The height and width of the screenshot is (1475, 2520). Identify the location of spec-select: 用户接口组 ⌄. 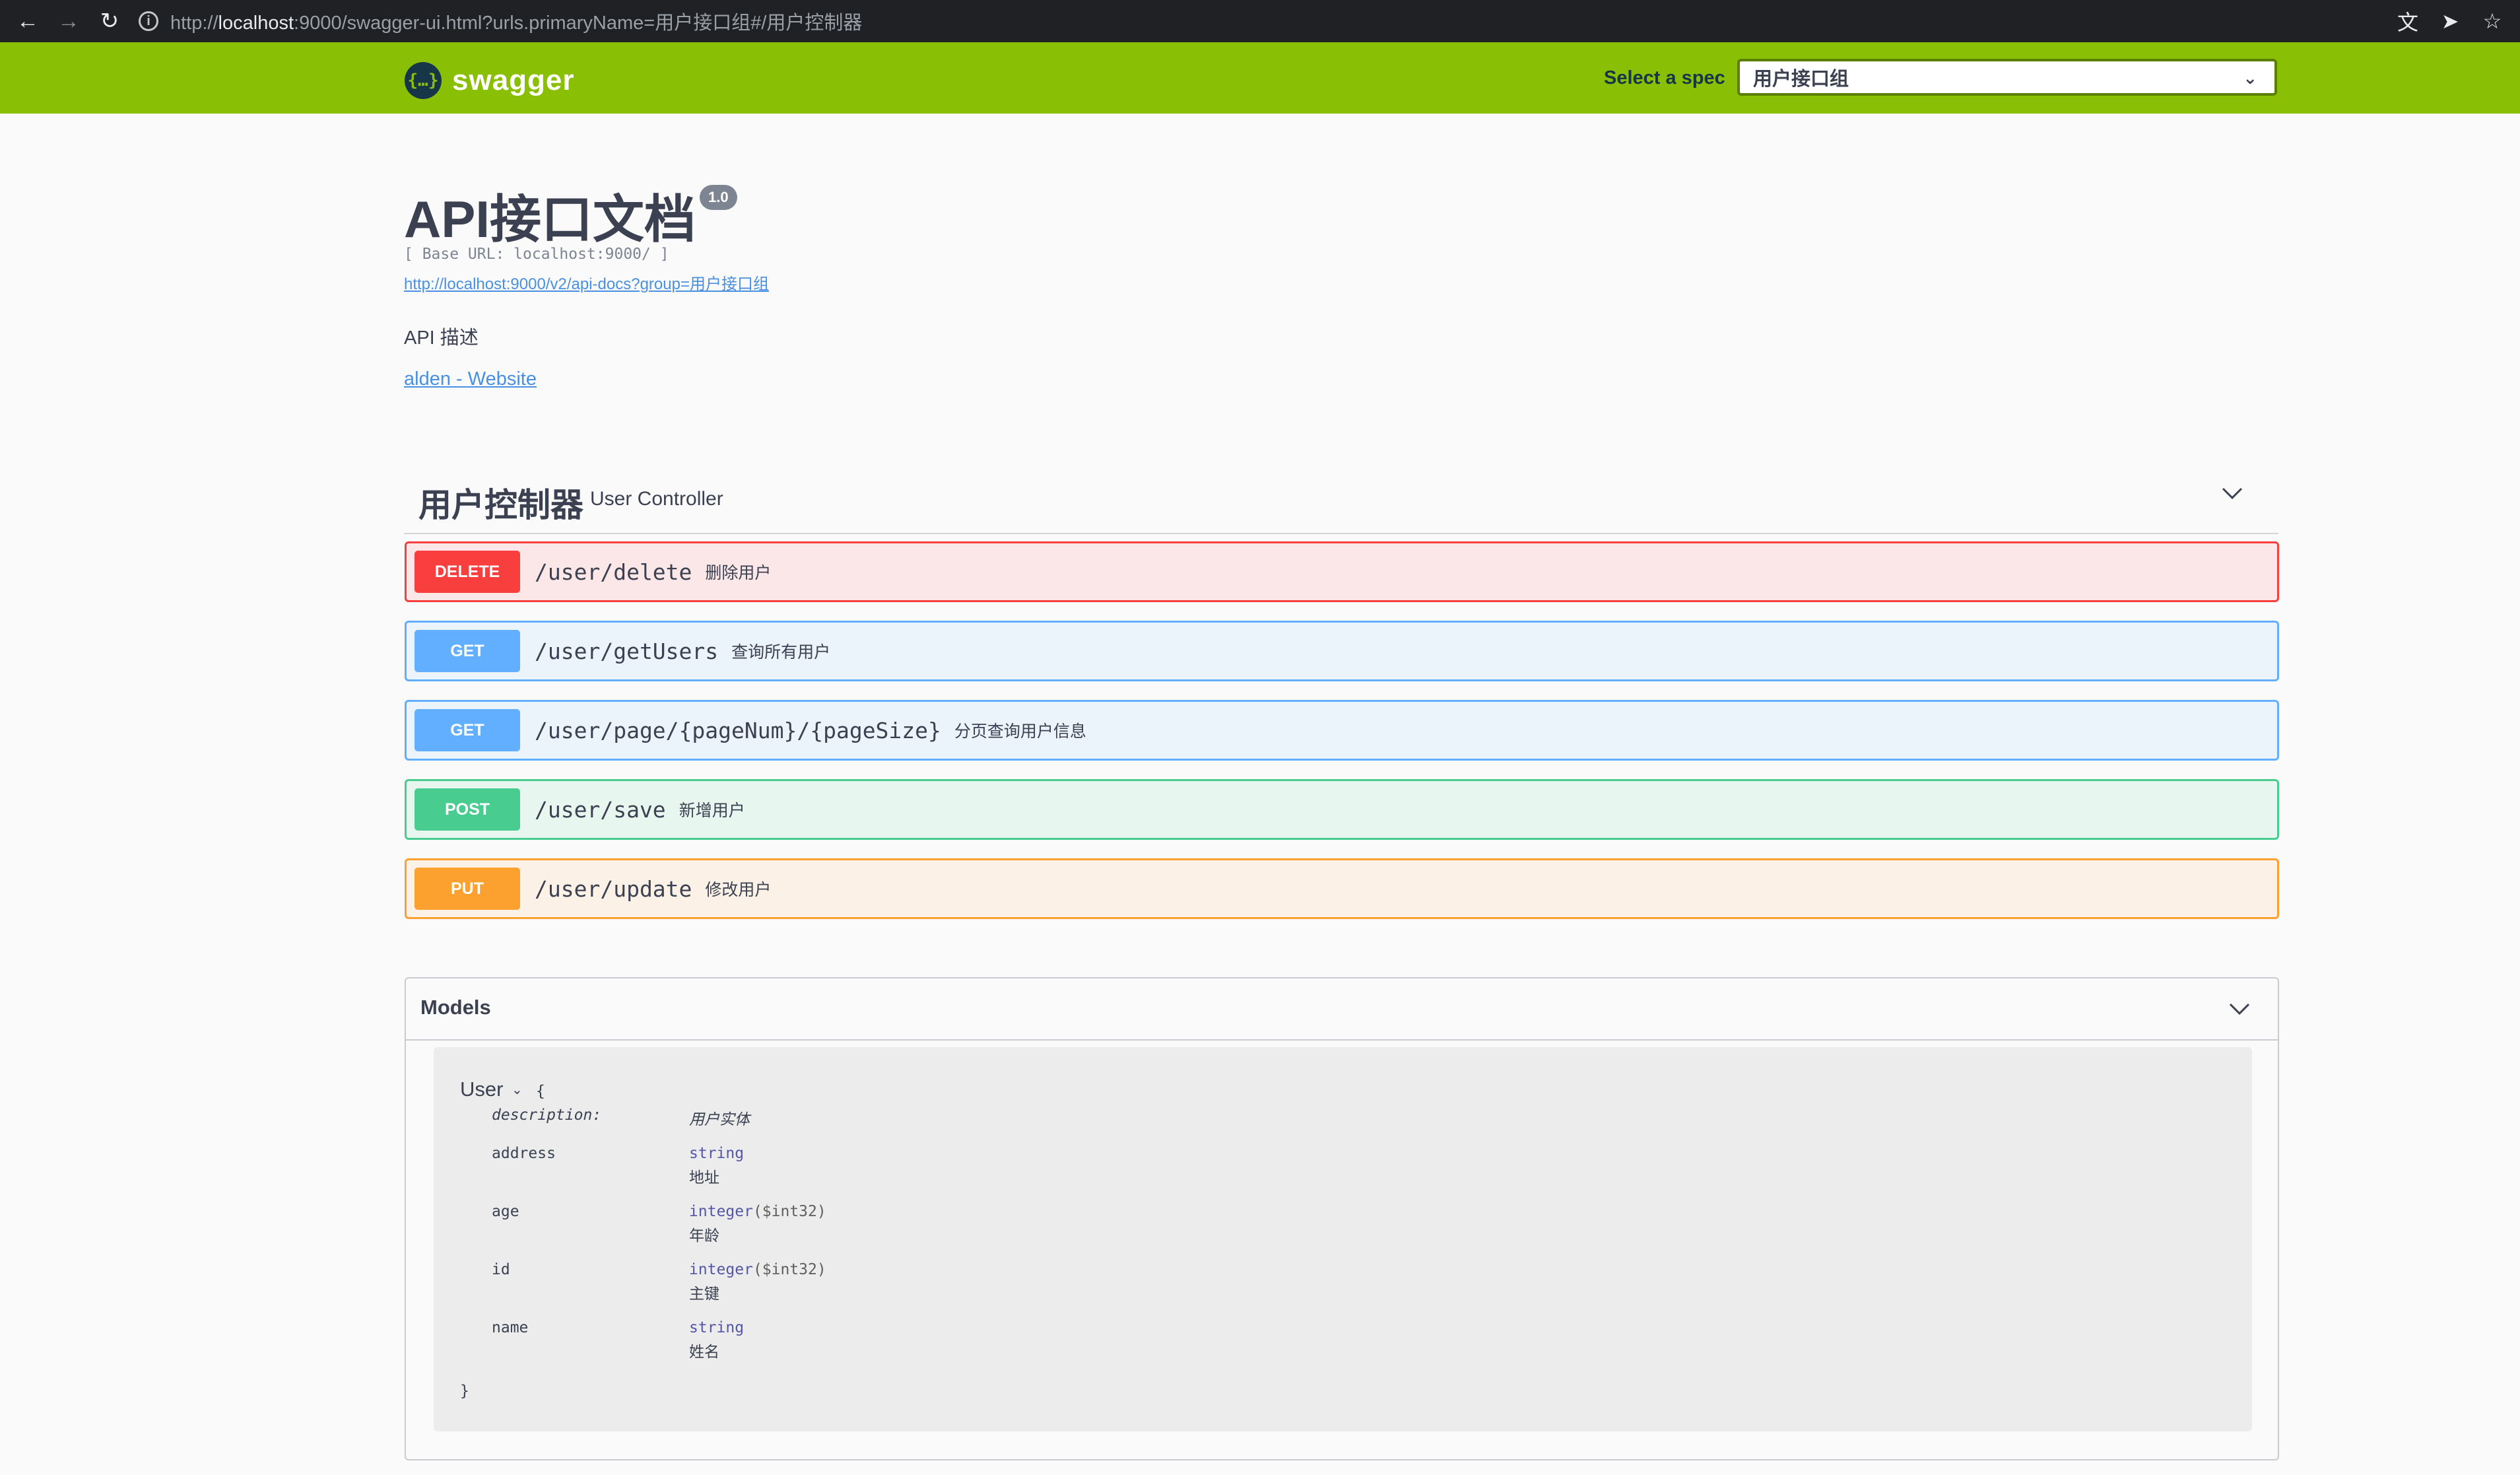
(2007, 77).